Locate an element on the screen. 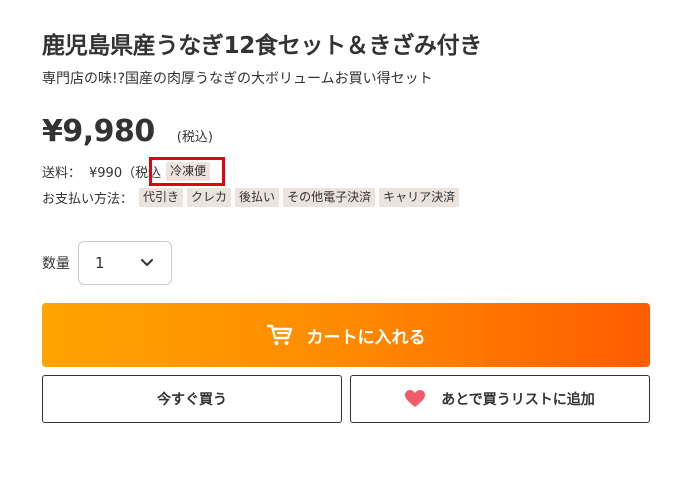 This screenshot has height=478, width=690. shipping-row: 送料： ¥990（税込 冷凍便 is located at coordinates (139, 171).